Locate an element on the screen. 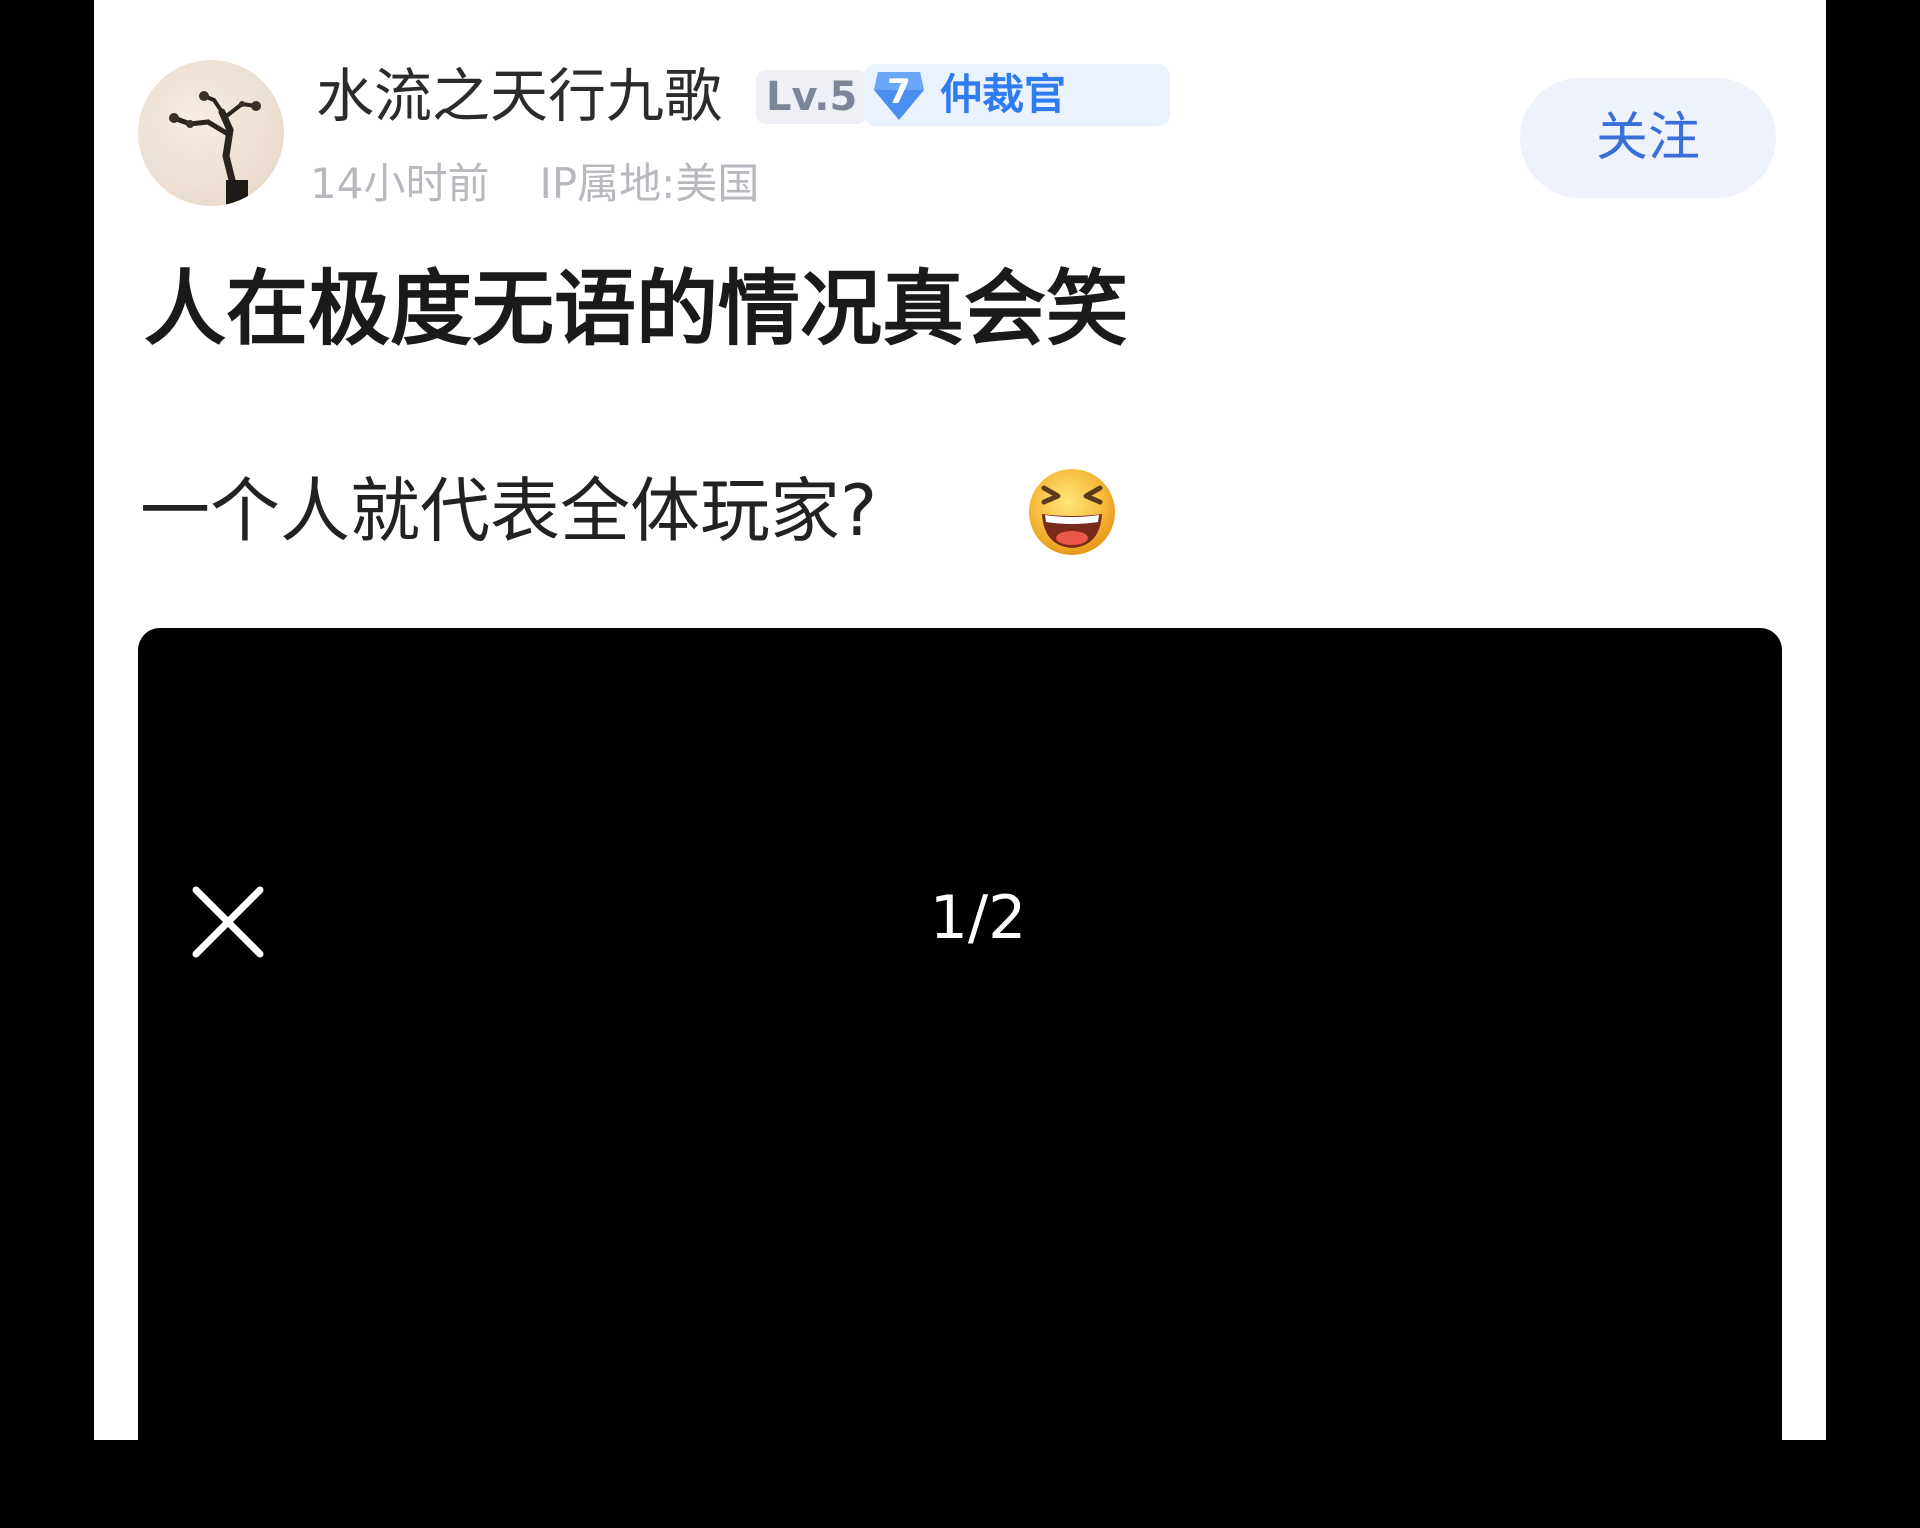  level-badge: Lv.5 is located at coordinates (812, 97).